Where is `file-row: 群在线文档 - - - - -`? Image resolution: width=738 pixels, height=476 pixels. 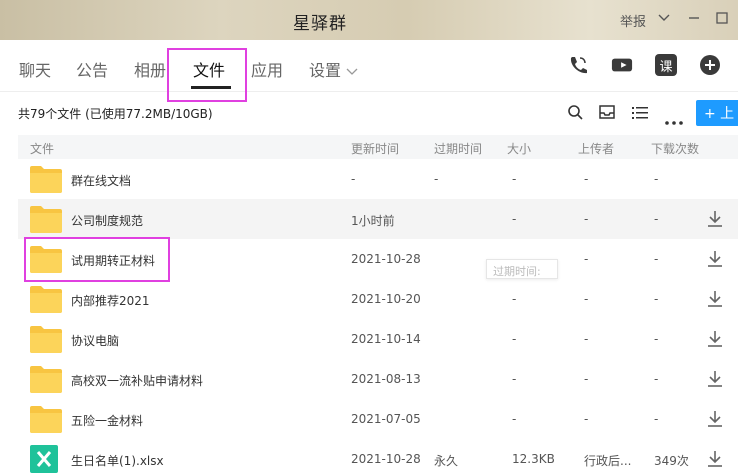 file-row: 群在线文档 - - - - - is located at coordinates (378, 179).